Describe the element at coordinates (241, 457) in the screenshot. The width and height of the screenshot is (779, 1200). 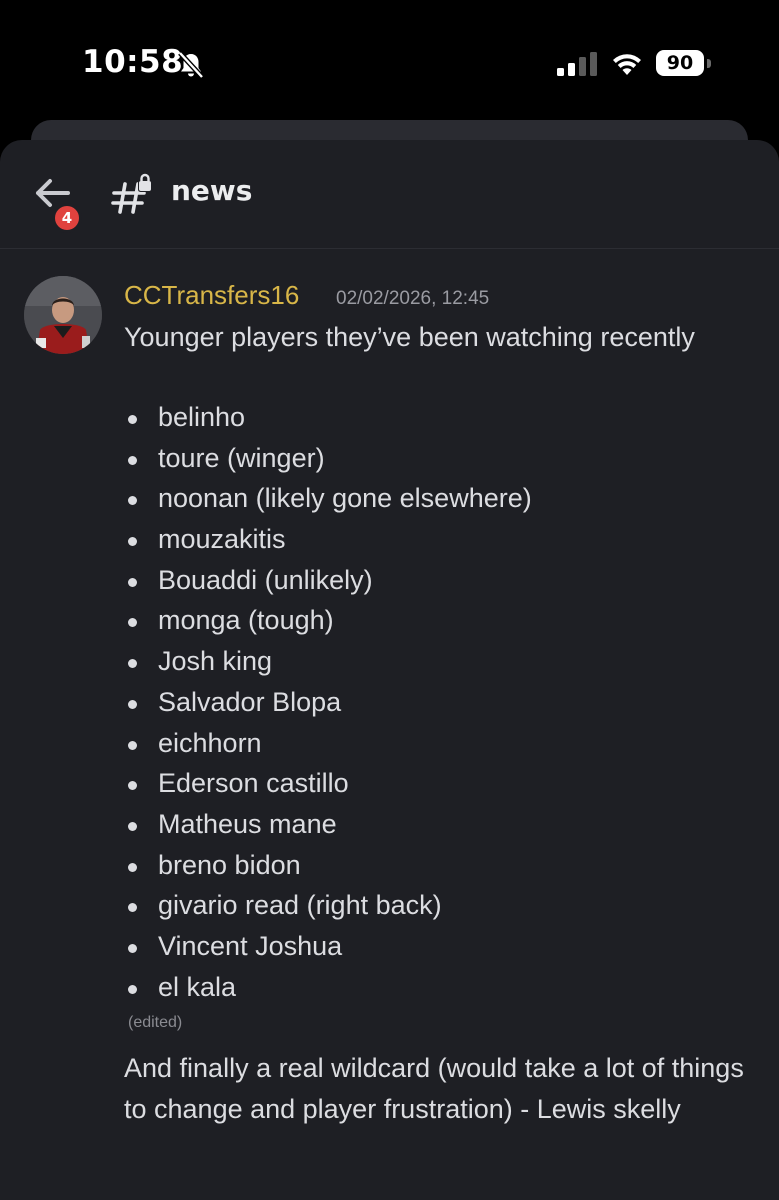
I see `list-item-label: toure (winger)` at that location.